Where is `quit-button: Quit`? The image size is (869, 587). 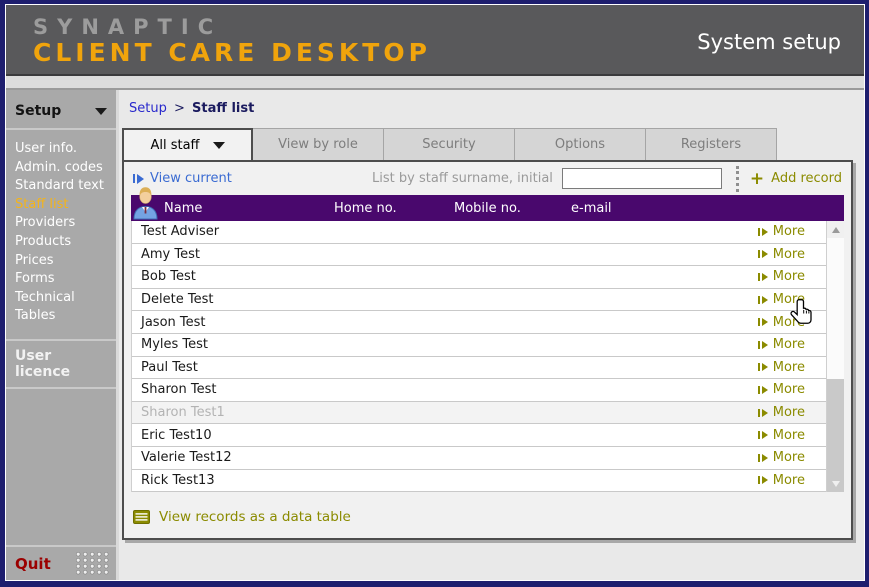 quit-button: Quit is located at coordinates (33, 564).